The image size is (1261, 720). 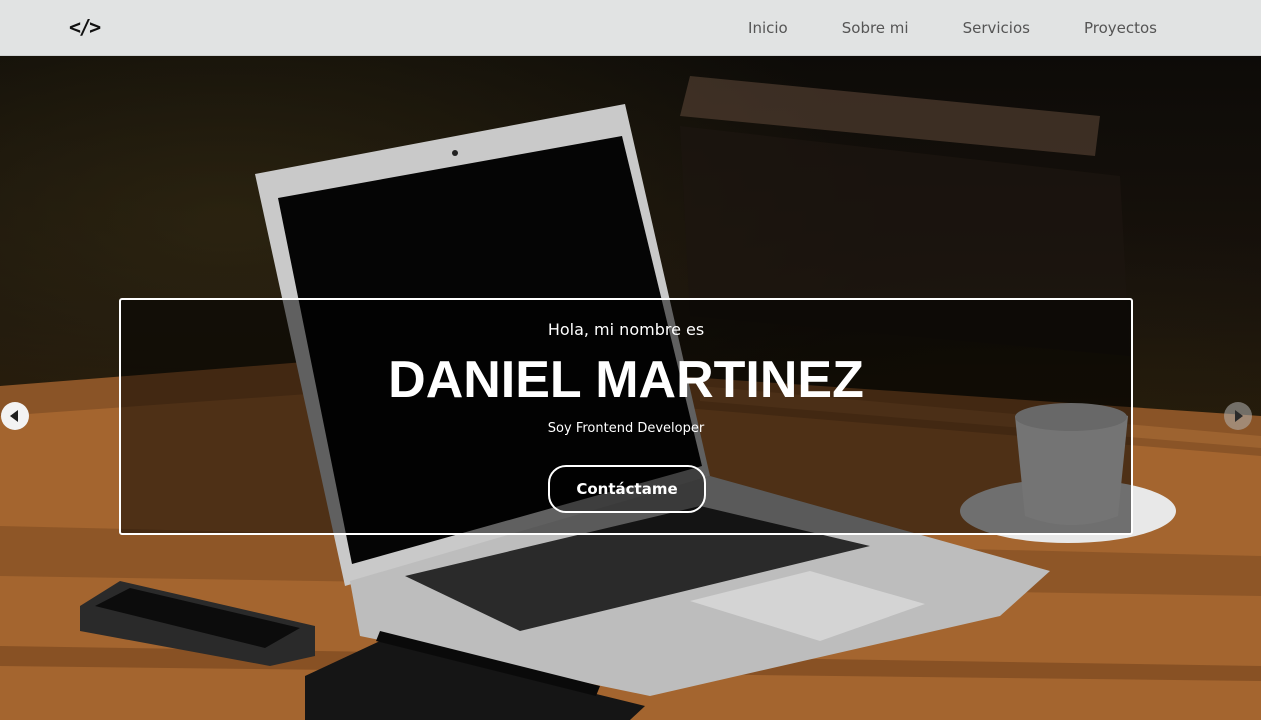 What do you see at coordinates (85, 27) in the screenshot?
I see `code-logo-icon: </>` at bounding box center [85, 27].